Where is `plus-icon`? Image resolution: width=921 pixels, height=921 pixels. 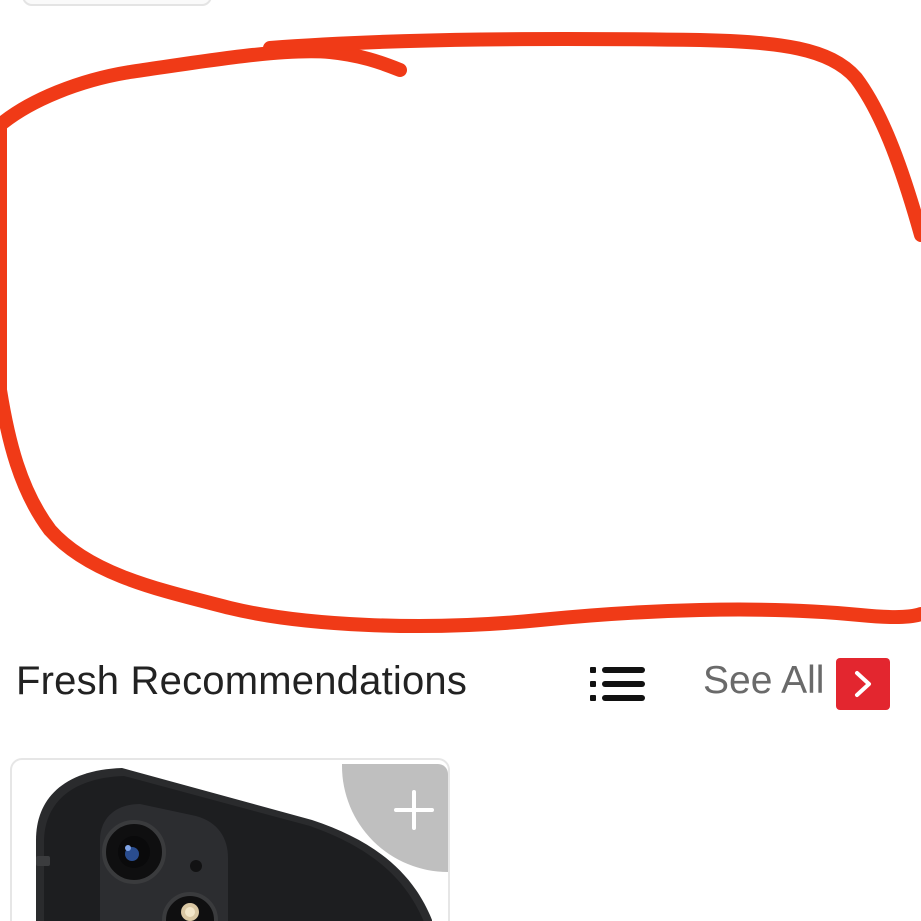 plus-icon is located at coordinates (414, 810).